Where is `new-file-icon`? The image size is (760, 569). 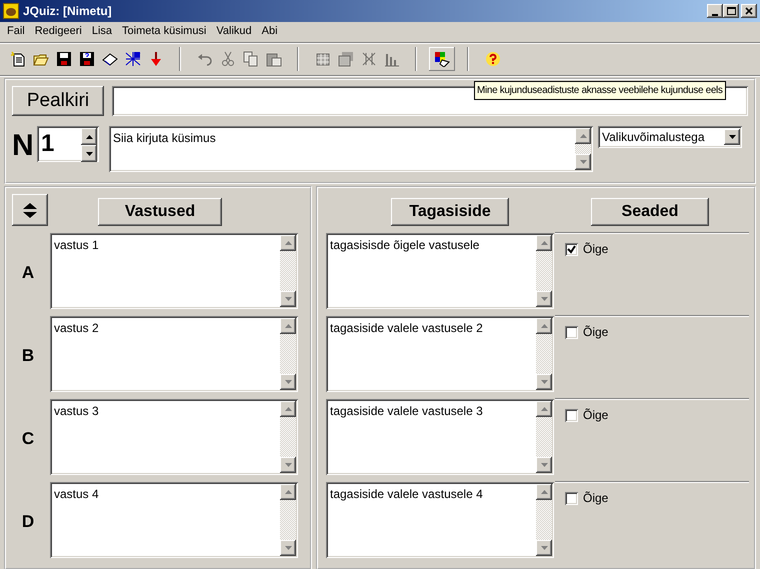
new-file-icon is located at coordinates (18, 59).